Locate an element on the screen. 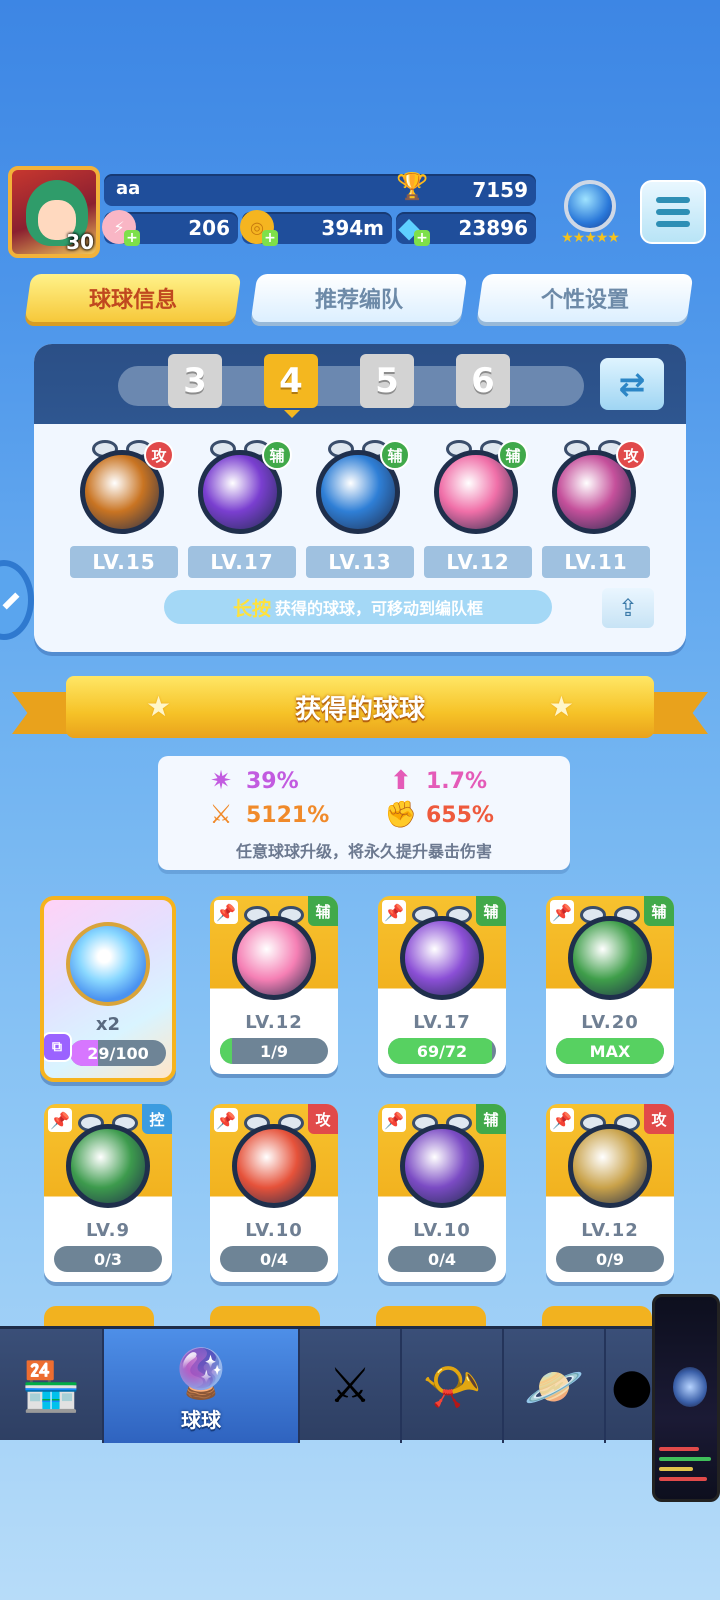  team-ball-level: LV.12 is located at coordinates (478, 562).